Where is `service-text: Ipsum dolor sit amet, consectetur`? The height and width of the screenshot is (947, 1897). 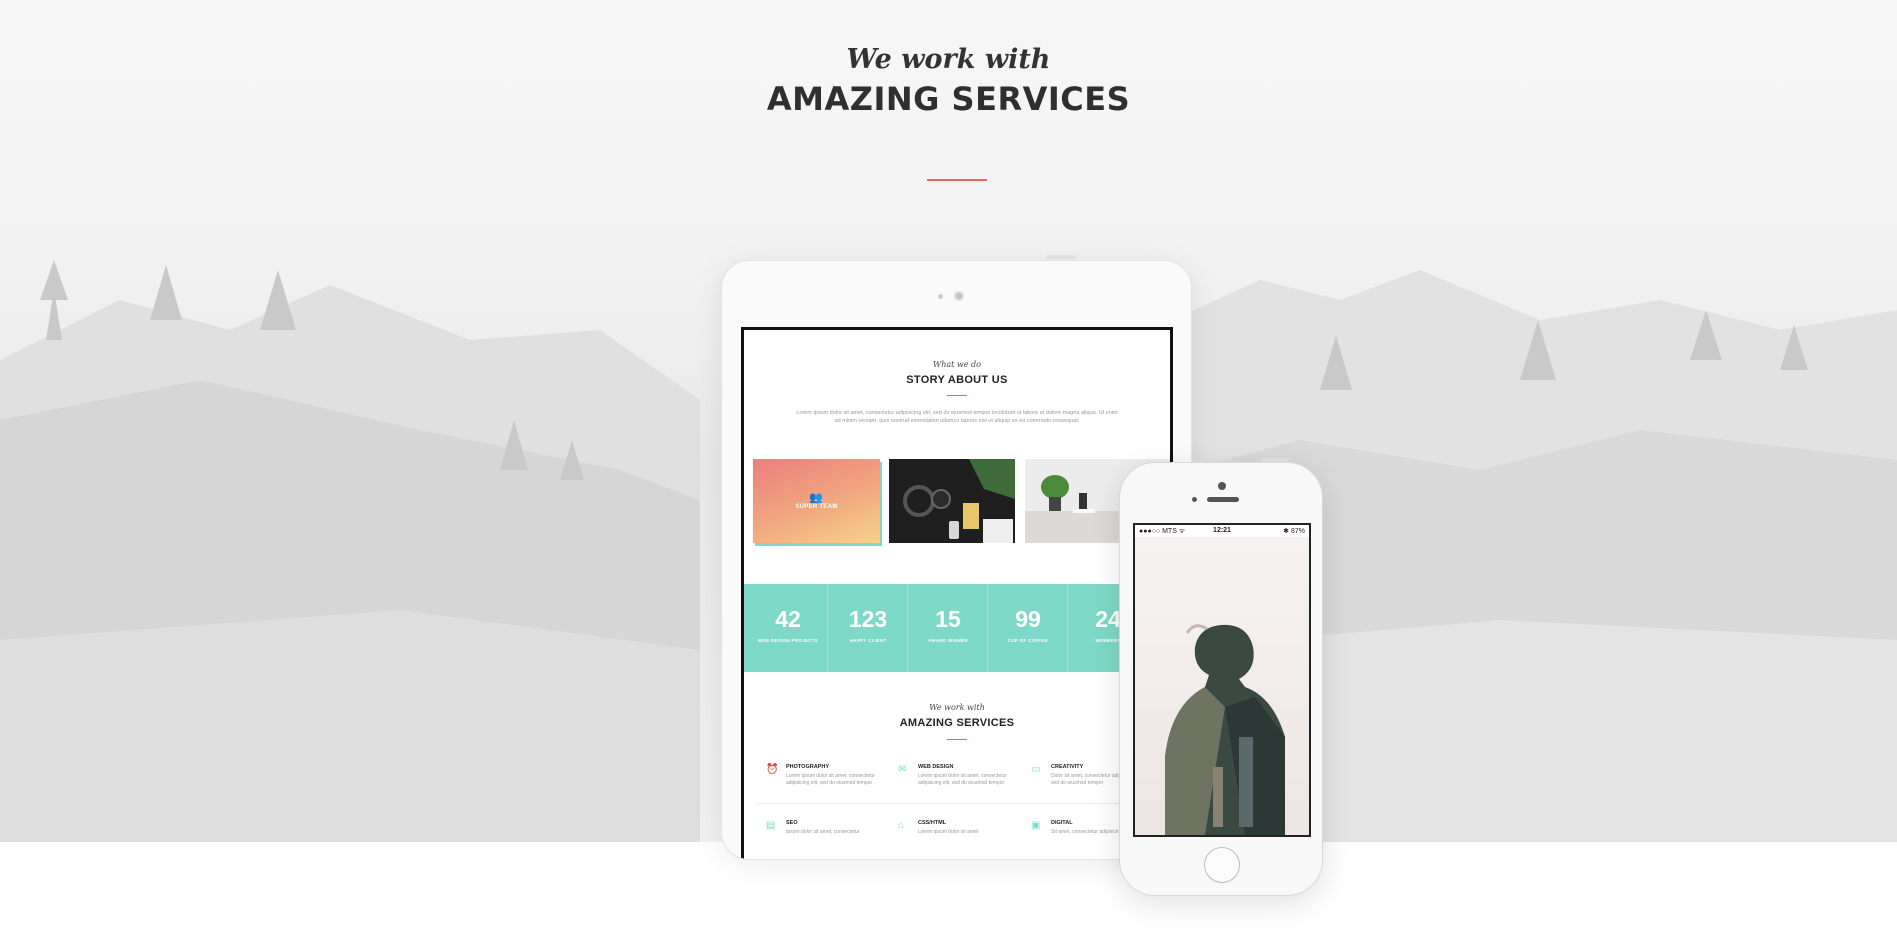
service-text: Ipsum dolor sit amet, consectetur is located at coordinates (823, 832).